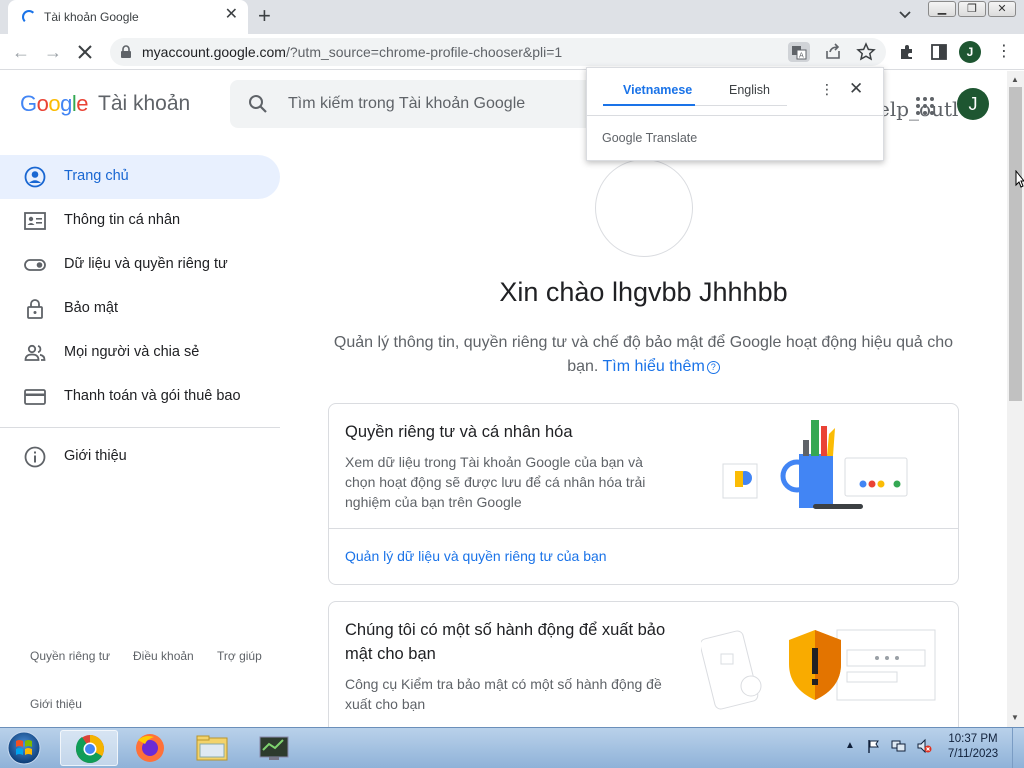 The image size is (1024, 768). What do you see at coordinates (231, 15) in the screenshot?
I see `close-tab-icon: ✕` at bounding box center [231, 15].